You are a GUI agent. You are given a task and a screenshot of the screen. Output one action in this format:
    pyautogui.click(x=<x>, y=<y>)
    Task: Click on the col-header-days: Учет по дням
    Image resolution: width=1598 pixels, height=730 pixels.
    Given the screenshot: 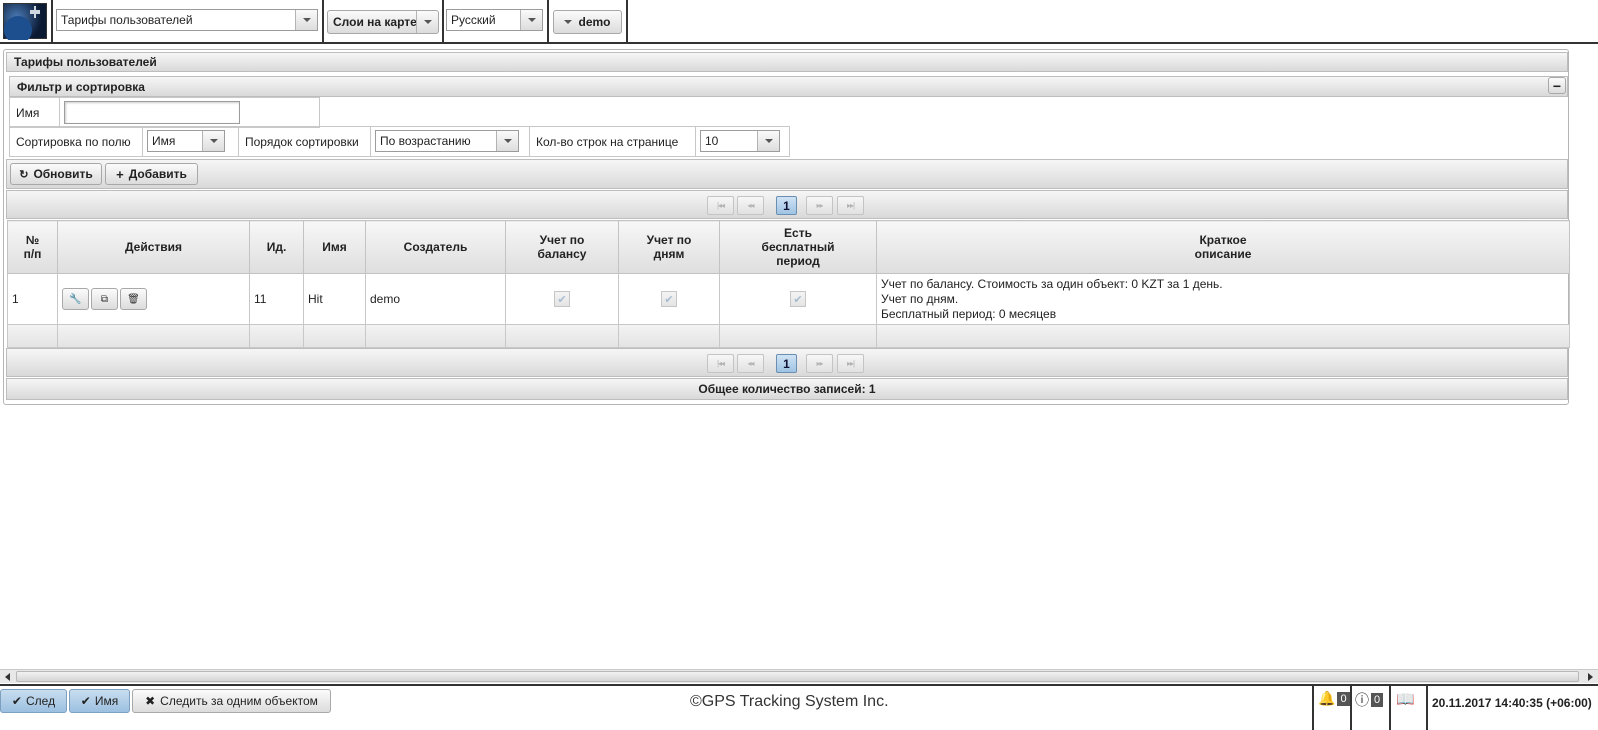 What is the action you would take?
    pyautogui.click(x=669, y=247)
    